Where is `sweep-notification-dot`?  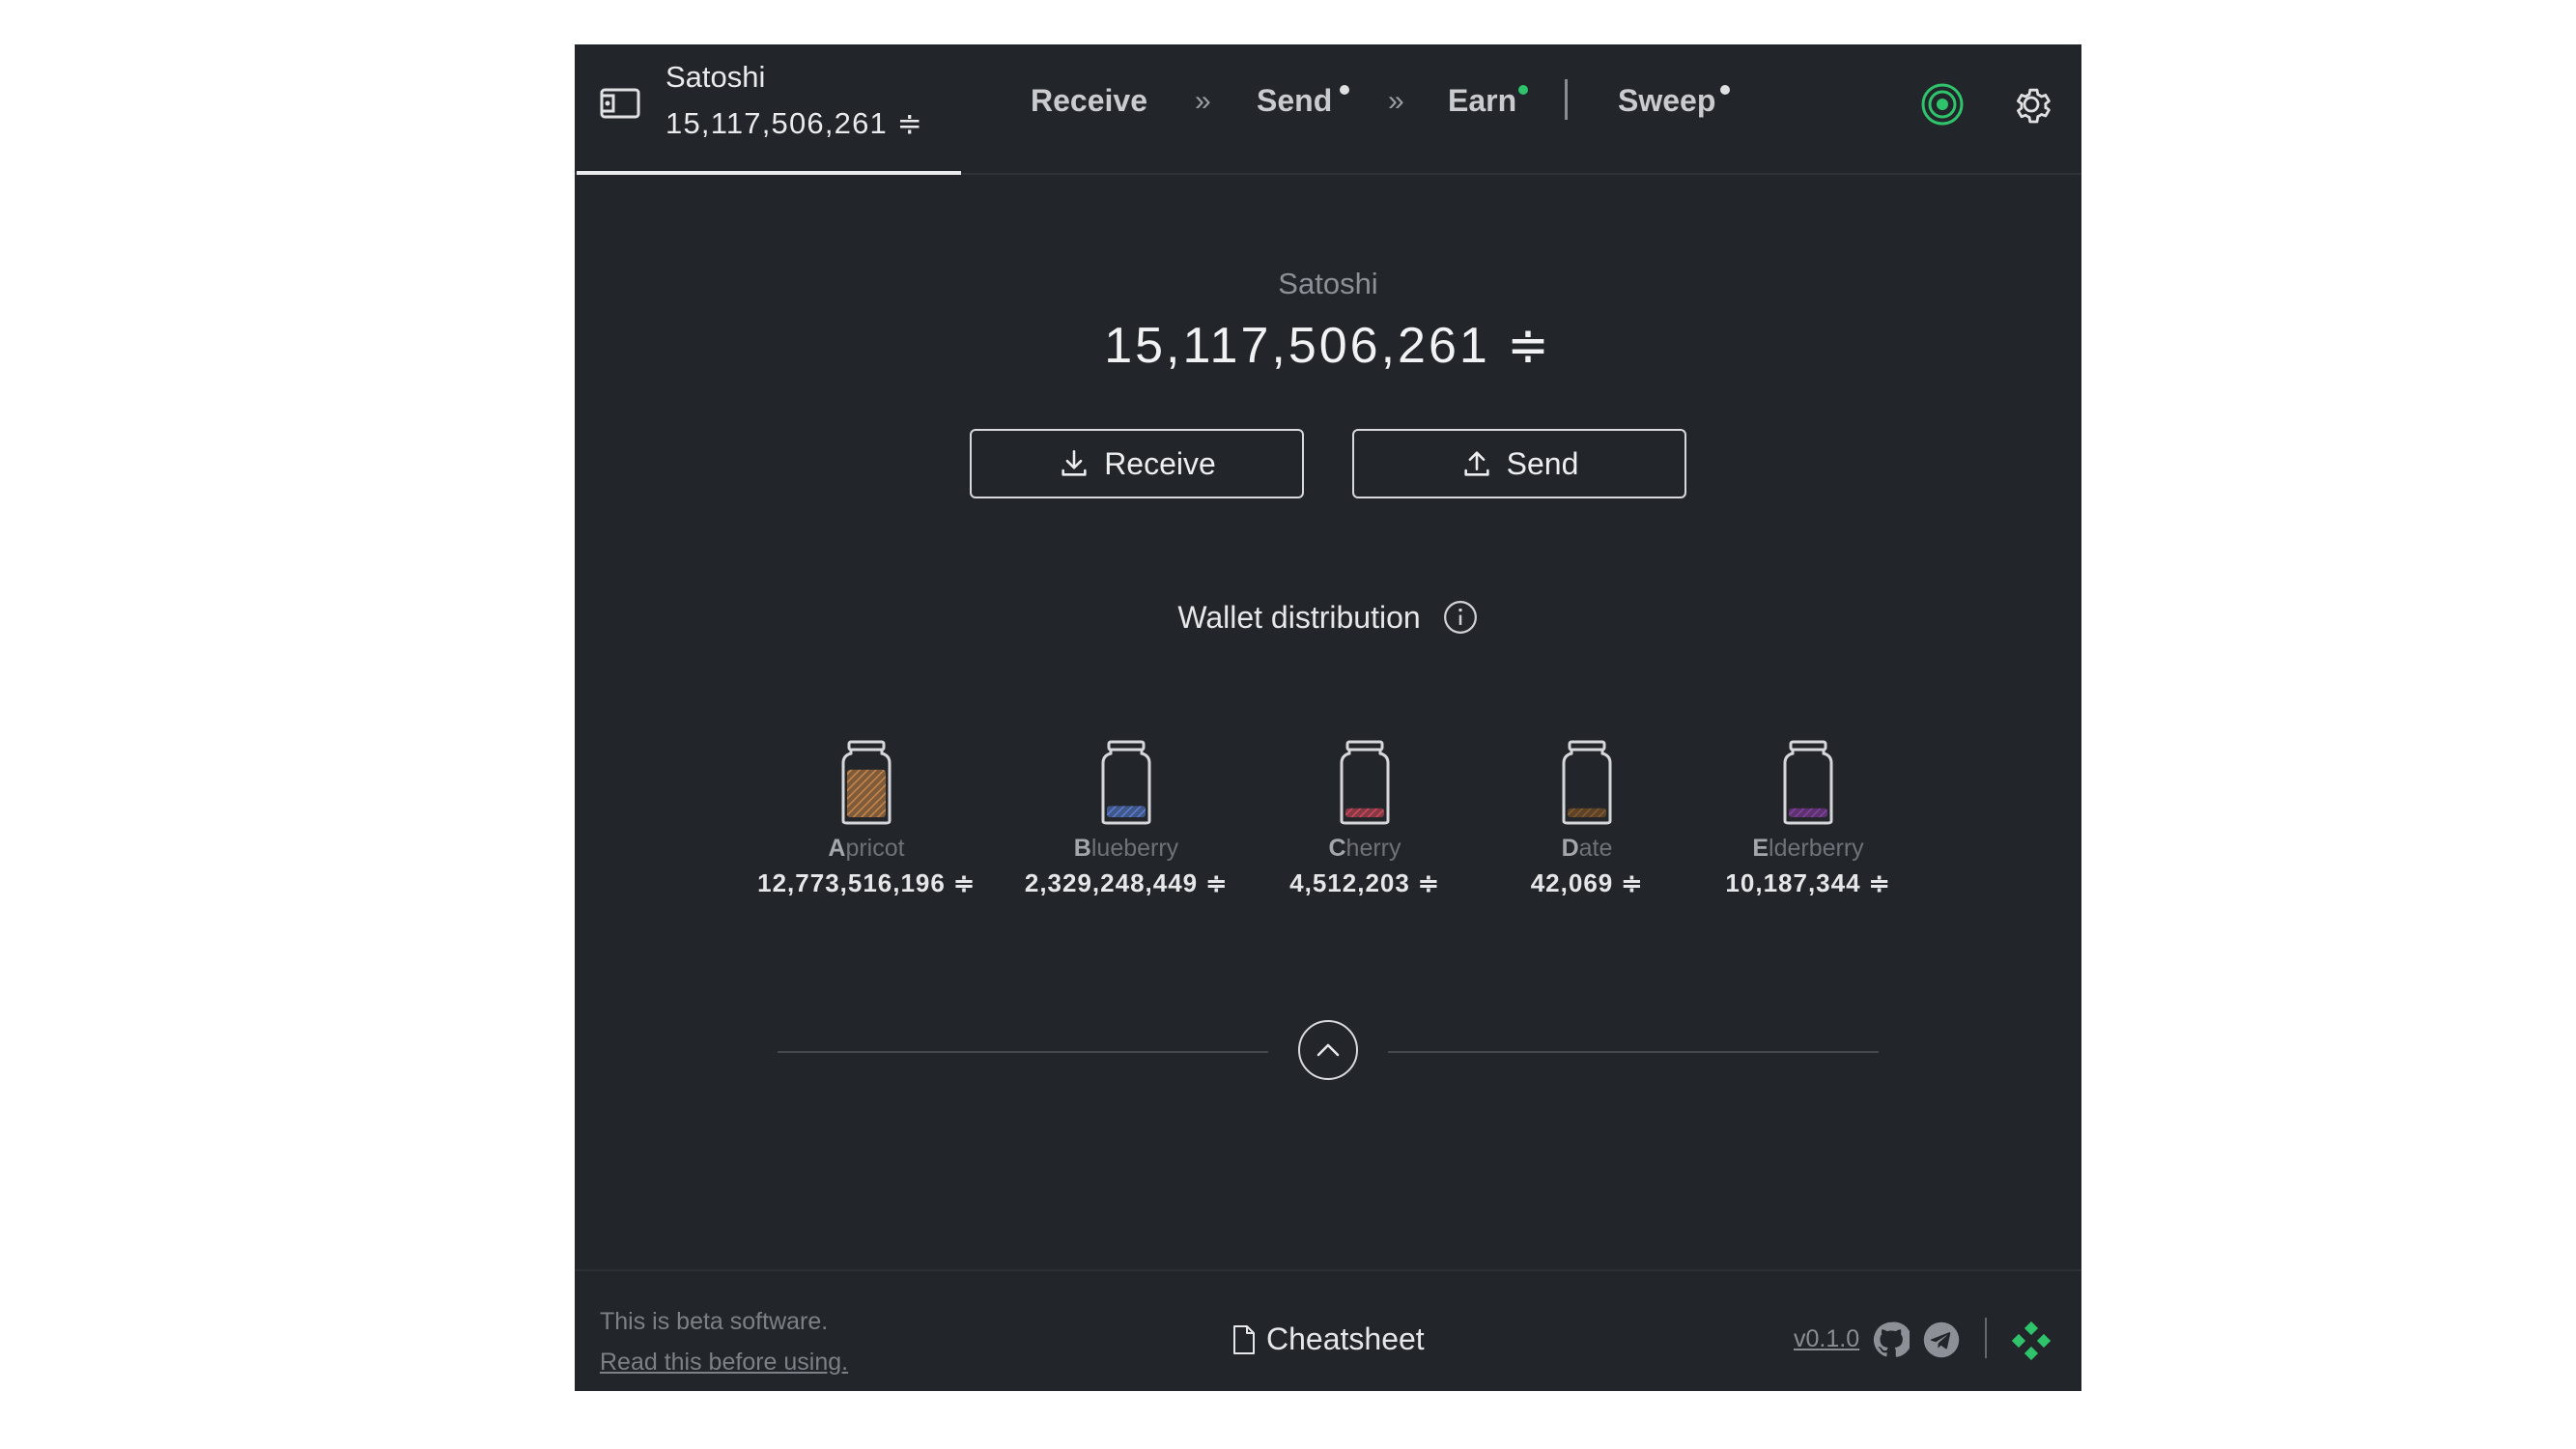 sweep-notification-dot is located at coordinates (1725, 90).